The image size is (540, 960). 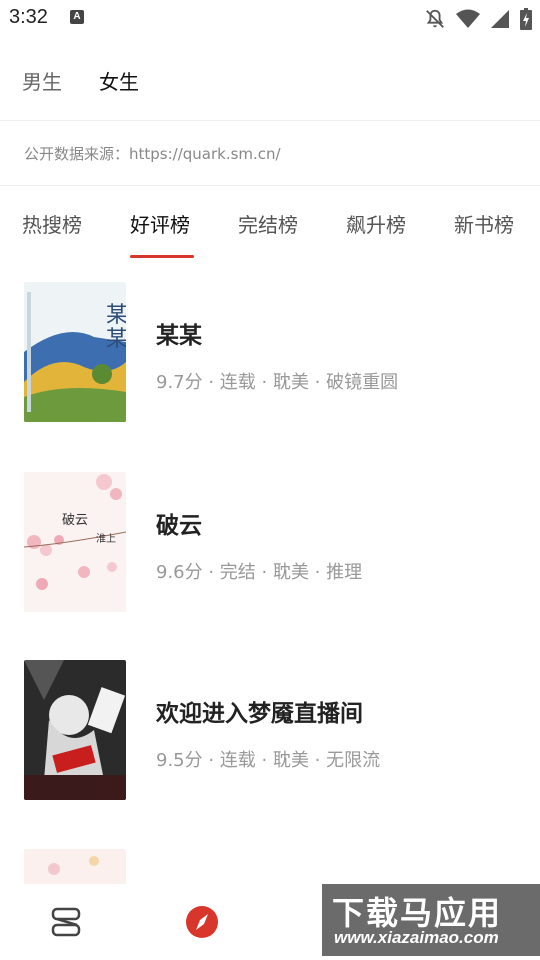 I want to click on tab-female: 女生, so click(x=119, y=80).